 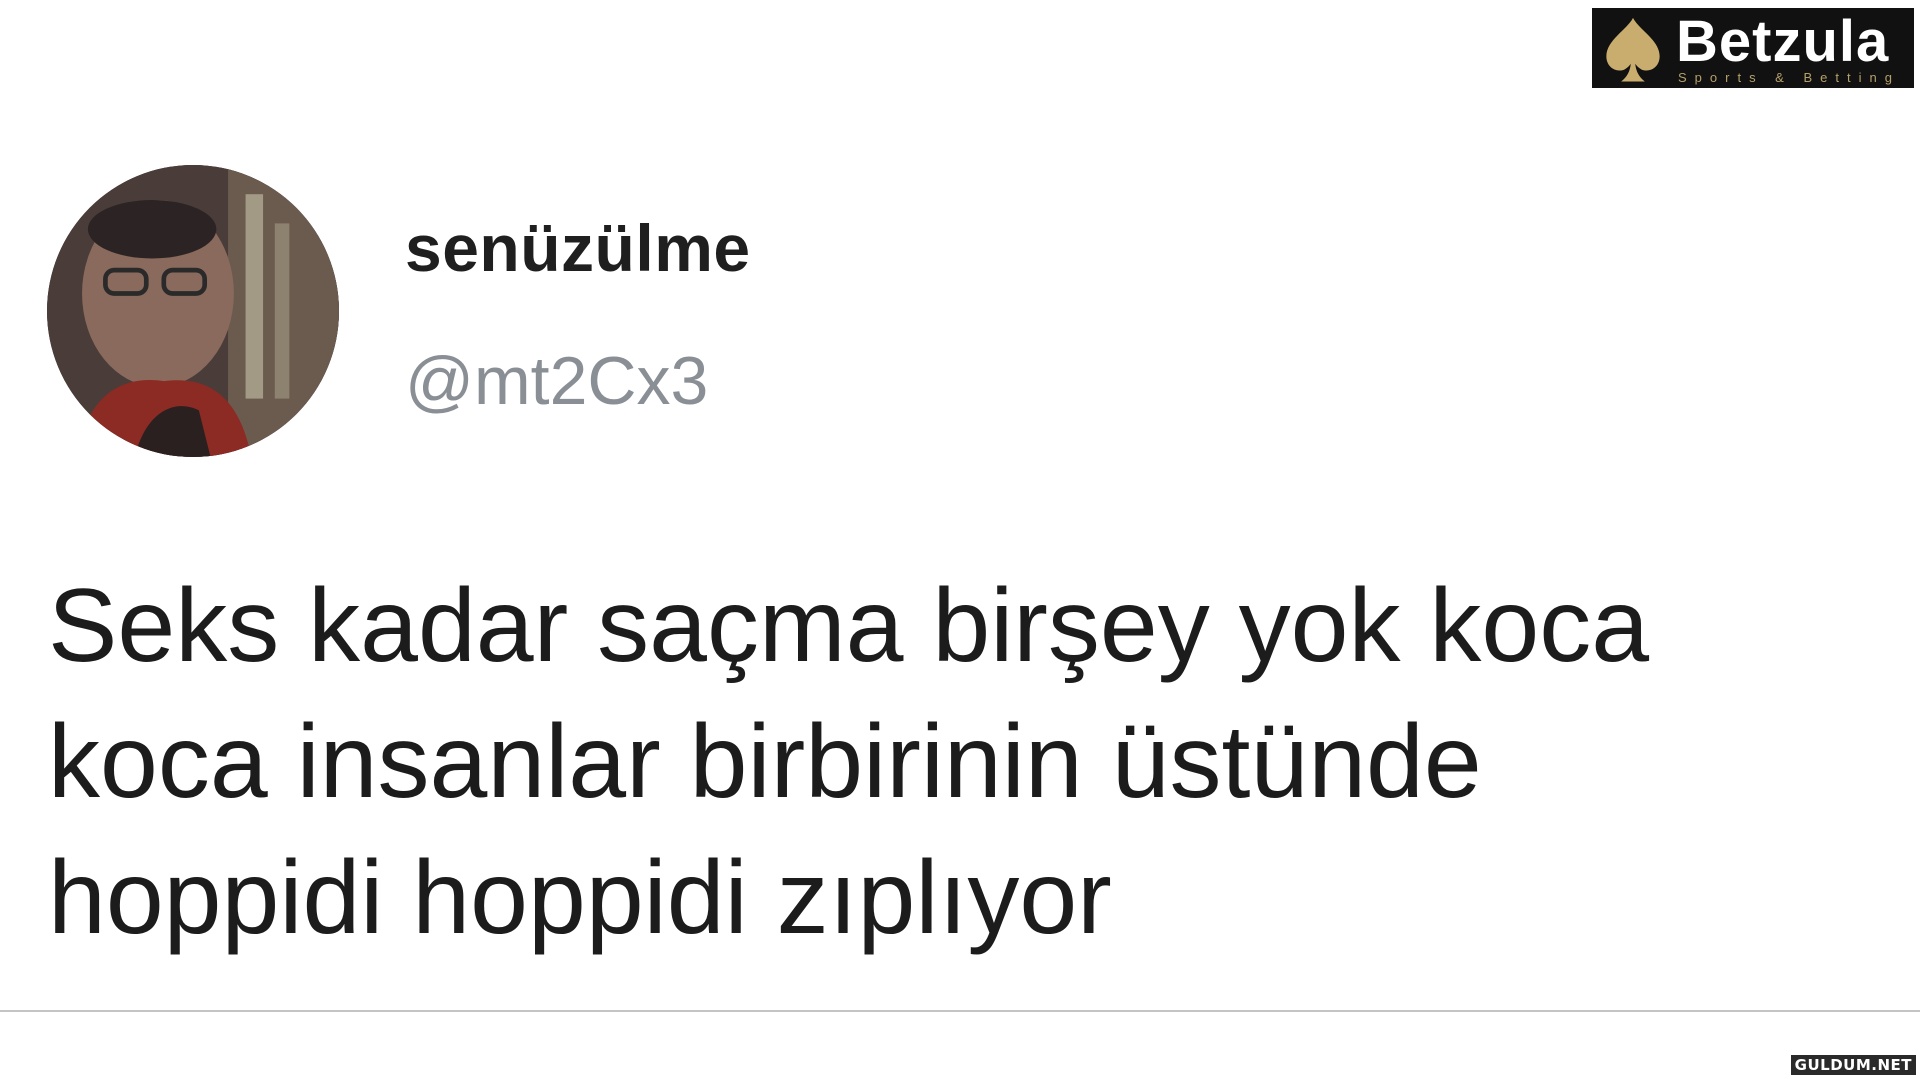 I want to click on brand-name: Betzula, so click(x=1783, y=41).